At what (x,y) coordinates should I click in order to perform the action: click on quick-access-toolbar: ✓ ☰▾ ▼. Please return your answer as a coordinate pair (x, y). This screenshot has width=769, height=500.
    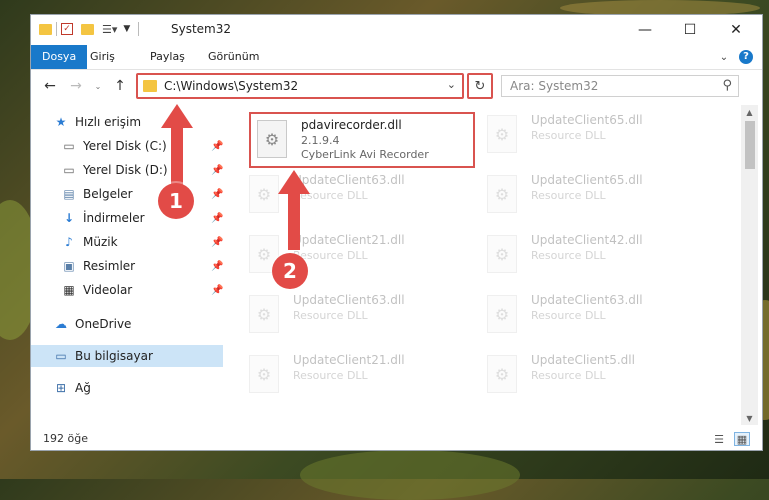
    Looking at the image, I should click on (91, 29).